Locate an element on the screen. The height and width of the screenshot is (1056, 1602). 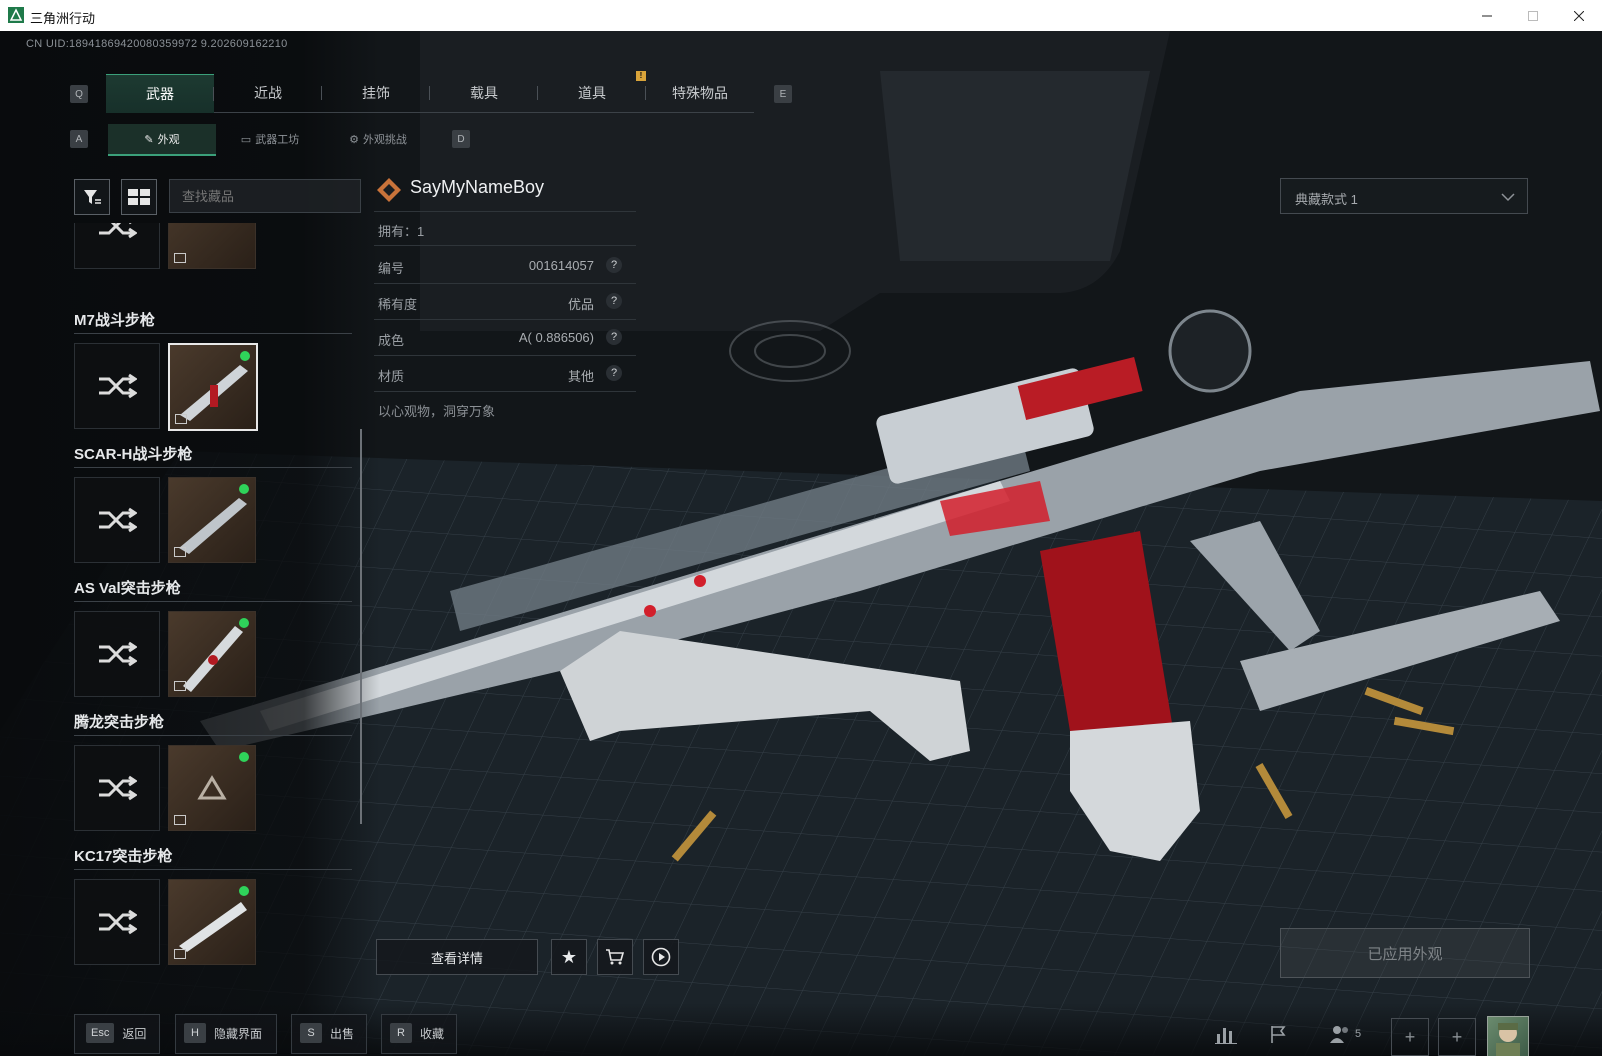
grid-view-icon is located at coordinates (139, 197).